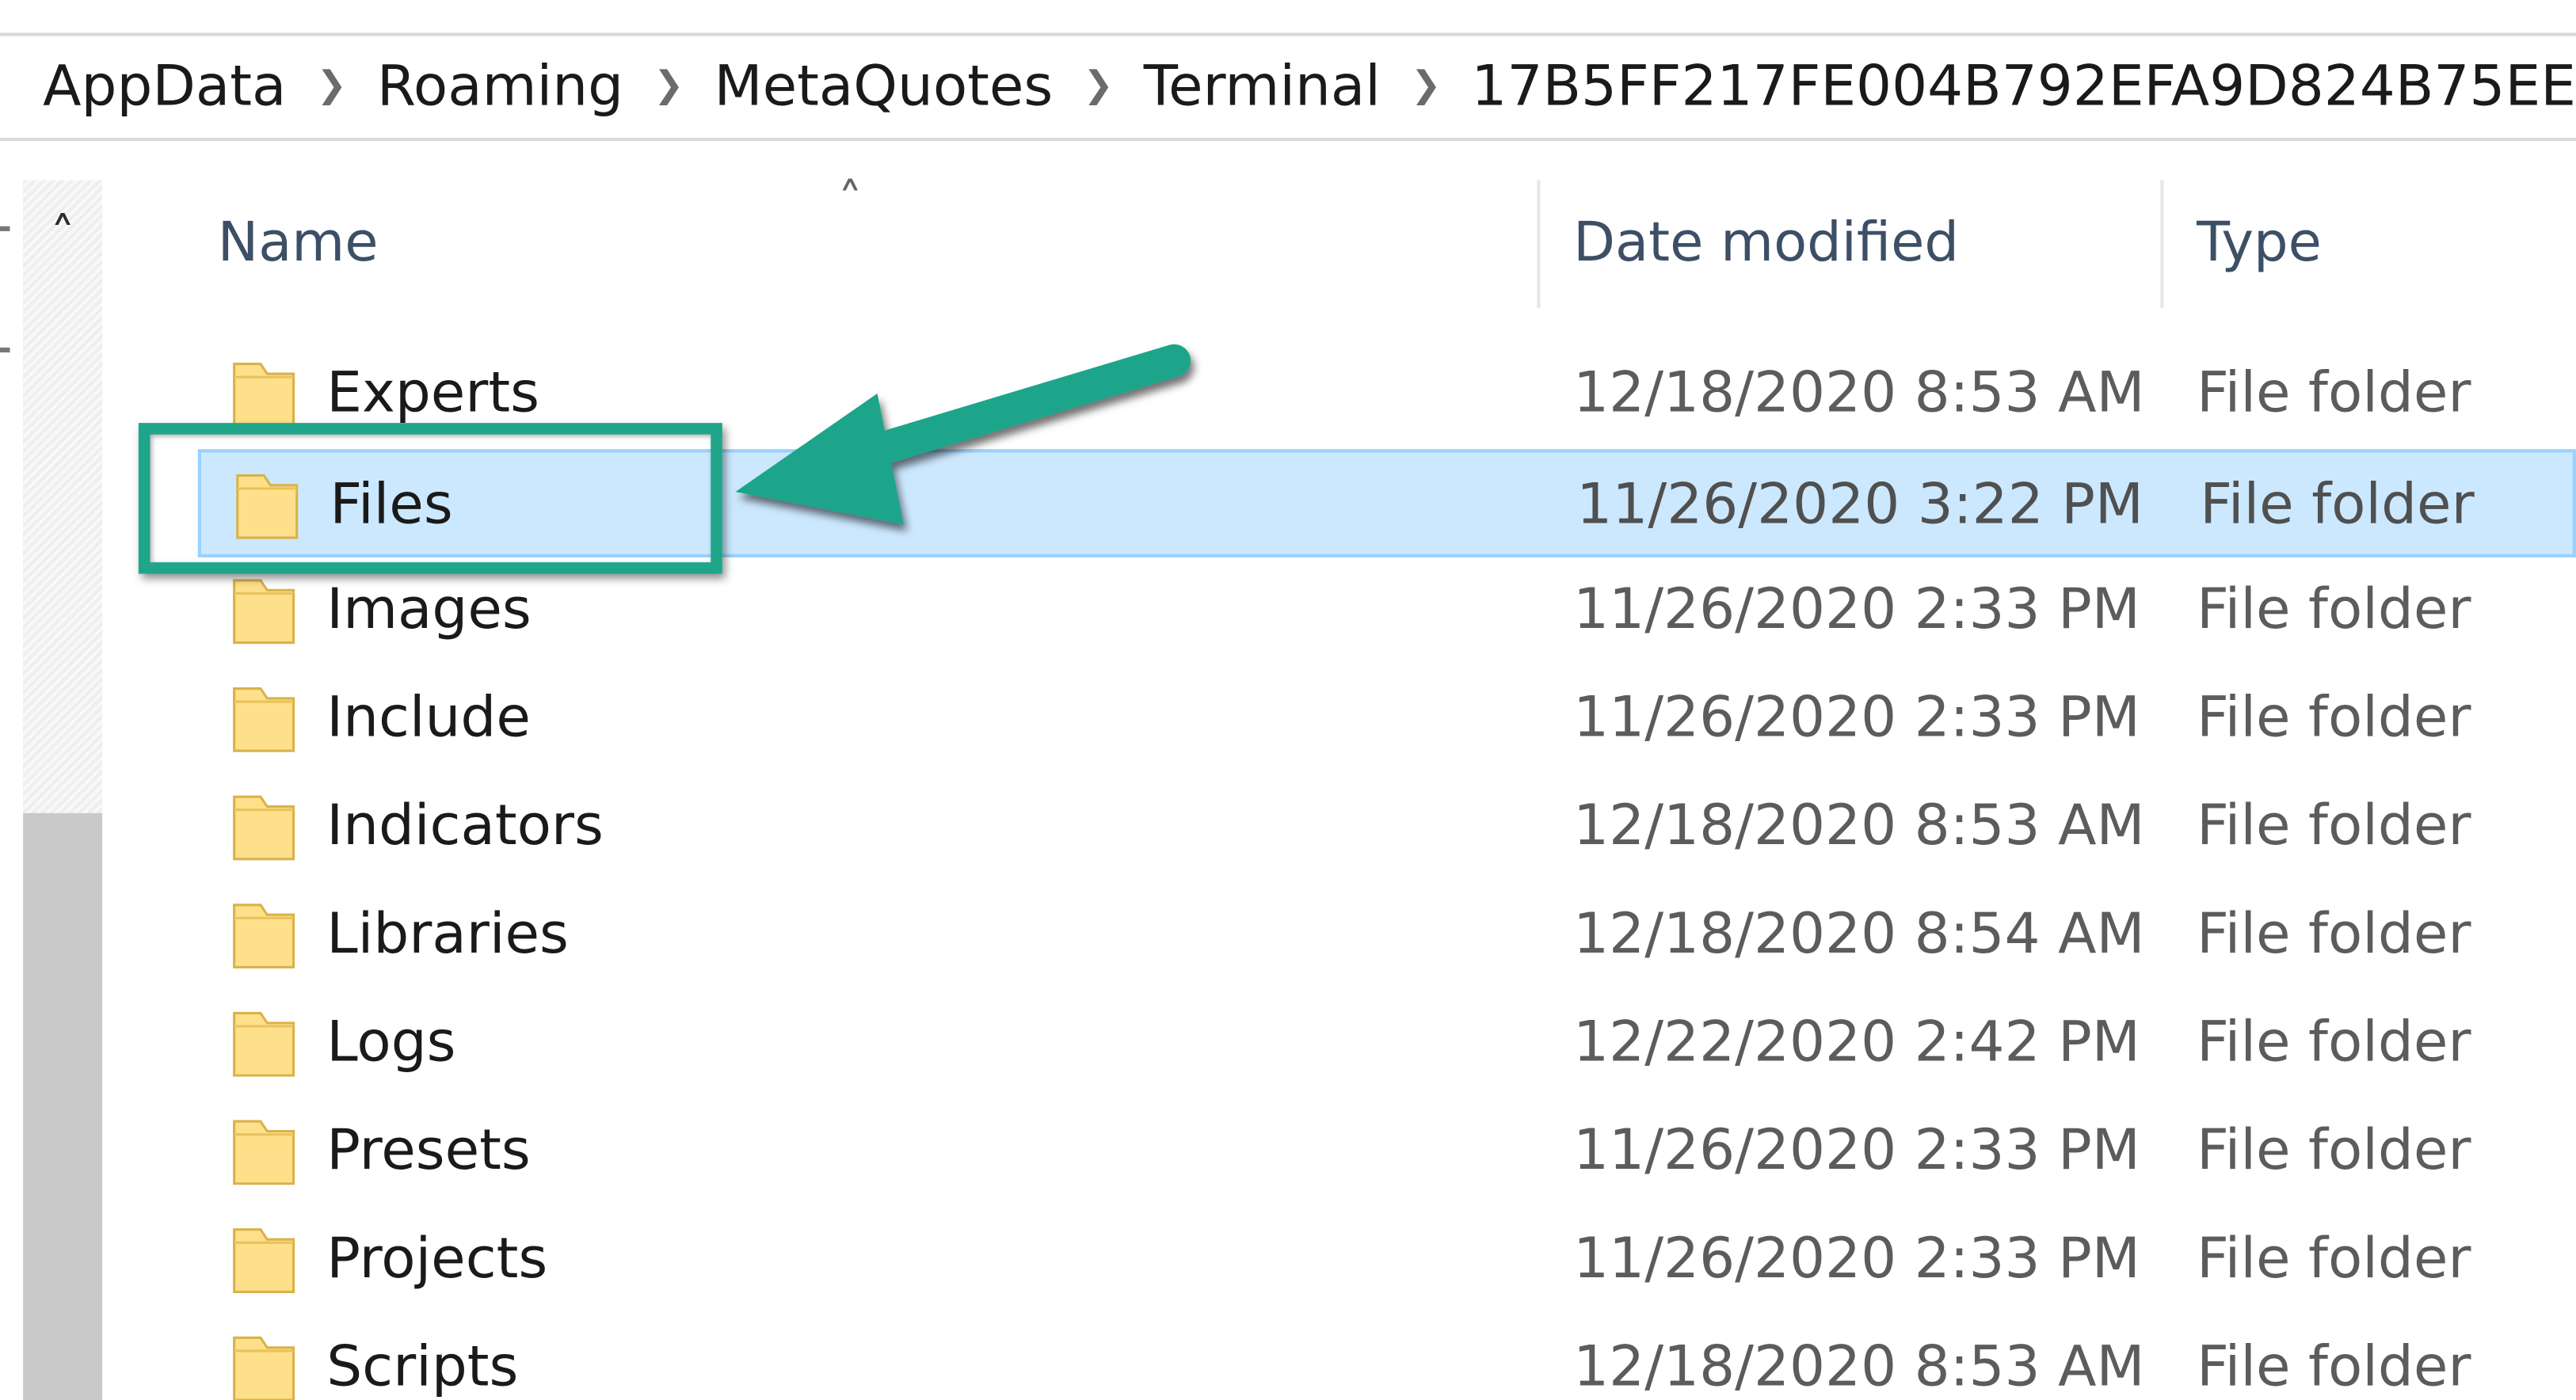 This screenshot has width=2576, height=1400. What do you see at coordinates (1859, 934) in the screenshot?
I see `file-date-modified: 12/18/2020 8:54 AM` at bounding box center [1859, 934].